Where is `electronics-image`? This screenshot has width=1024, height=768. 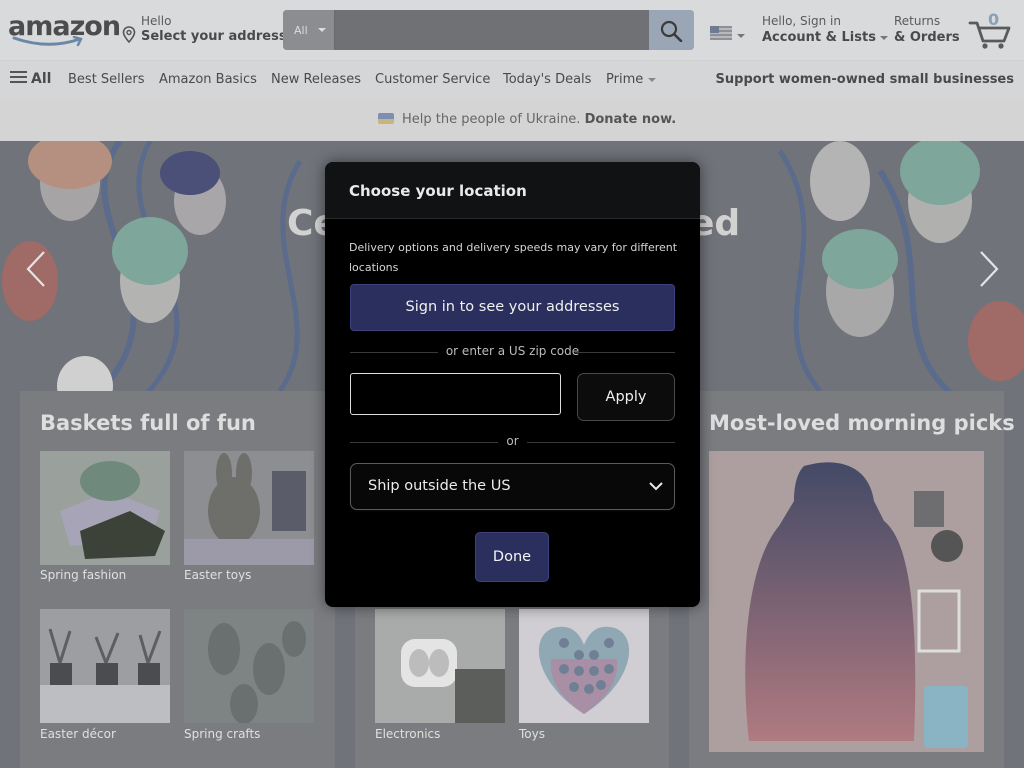
electronics-image is located at coordinates (440, 666).